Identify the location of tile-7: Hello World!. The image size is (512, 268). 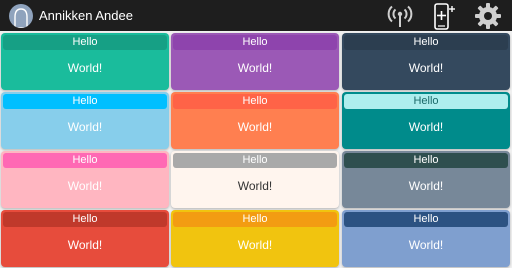
(85, 179).